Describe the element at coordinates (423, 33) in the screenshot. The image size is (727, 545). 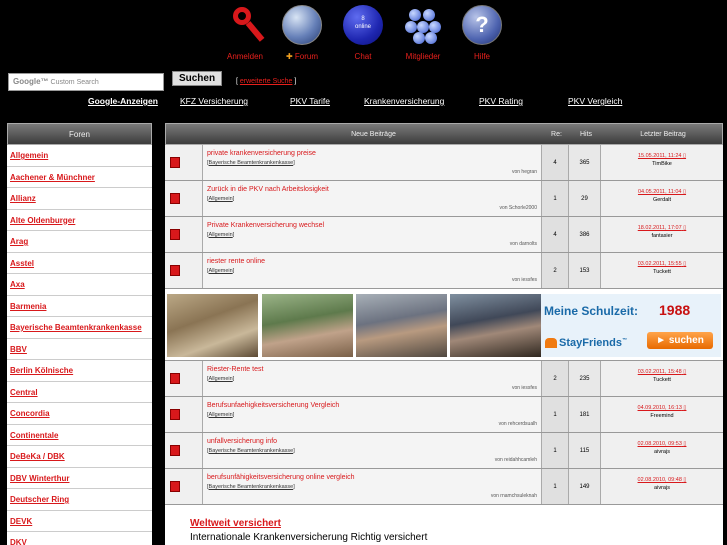
I see `nav-members: Mitglieder` at that location.